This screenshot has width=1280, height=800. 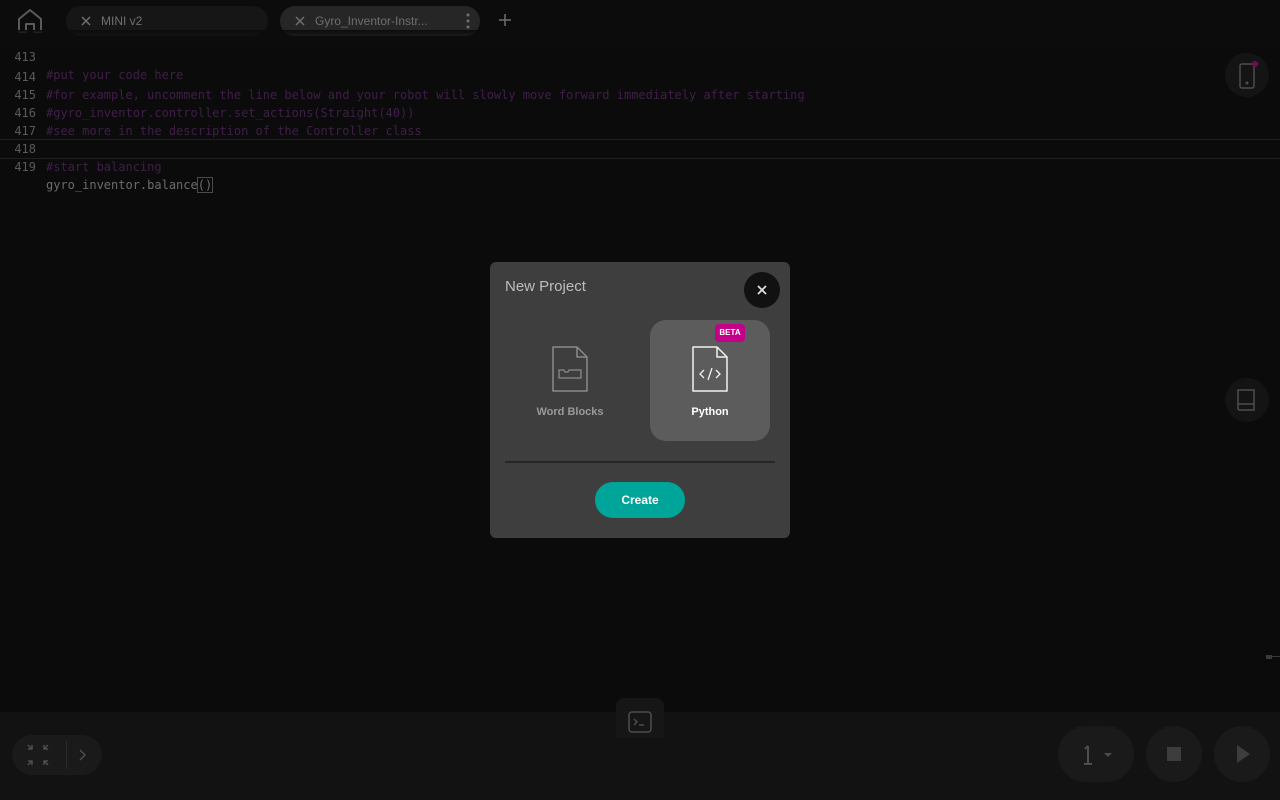 I want to click on code-parens: (), so click(x=205, y=185).